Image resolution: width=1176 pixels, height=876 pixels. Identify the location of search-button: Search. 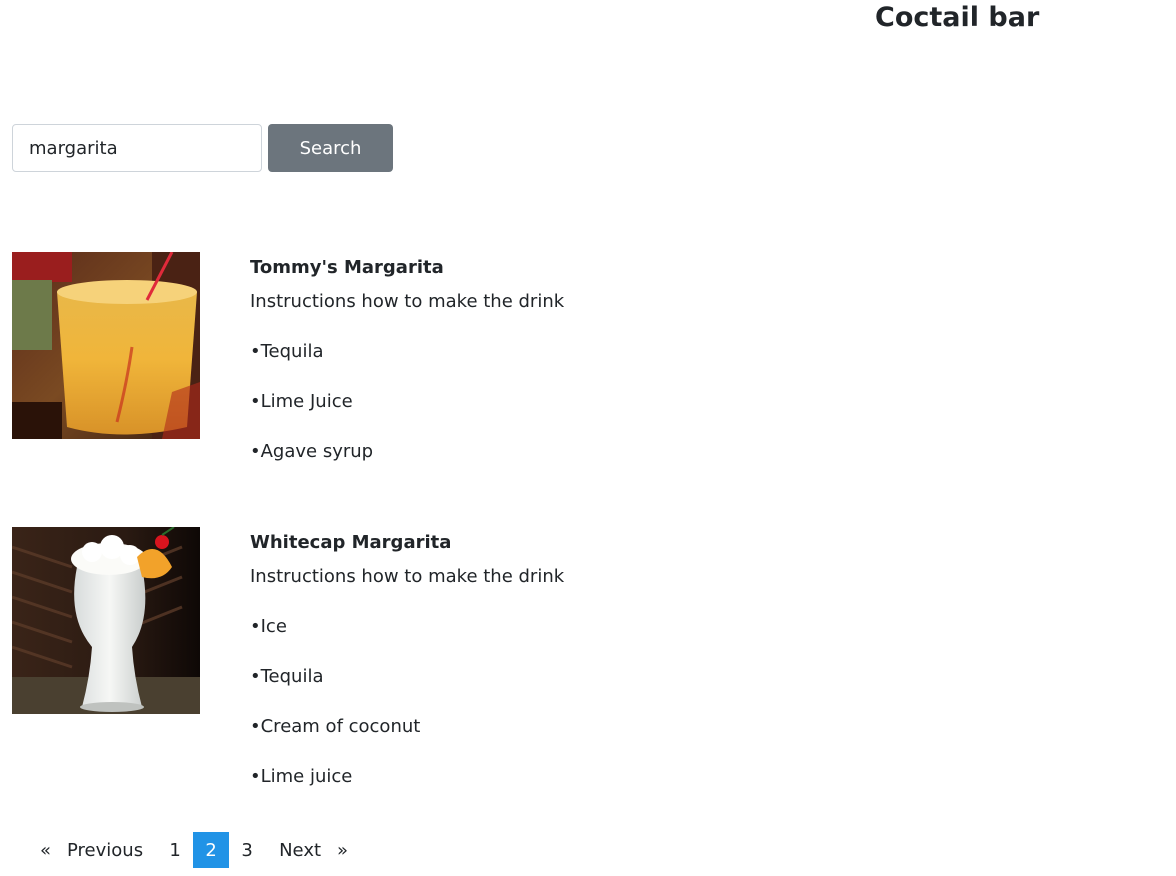
(330, 148).